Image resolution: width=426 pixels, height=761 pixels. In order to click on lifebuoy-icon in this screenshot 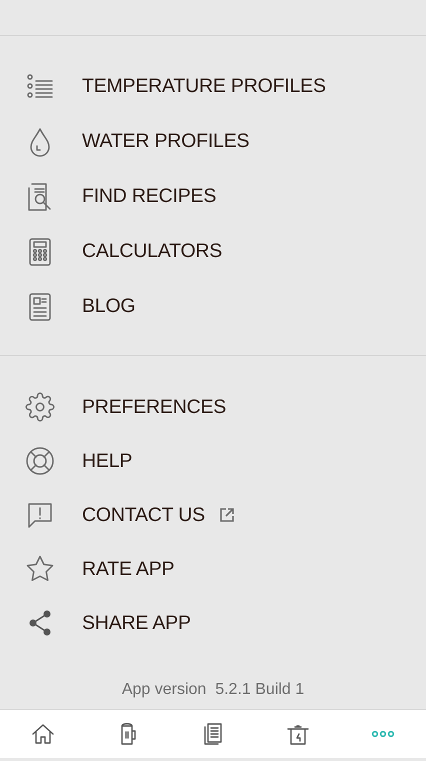, I will do `click(40, 461)`.